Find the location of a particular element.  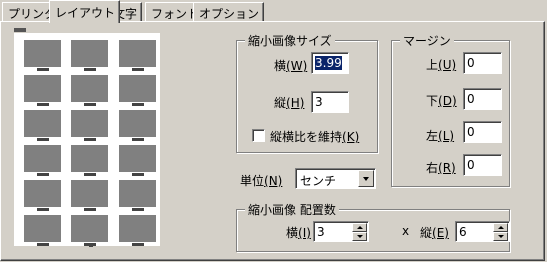

times-sign: x is located at coordinates (406, 231).